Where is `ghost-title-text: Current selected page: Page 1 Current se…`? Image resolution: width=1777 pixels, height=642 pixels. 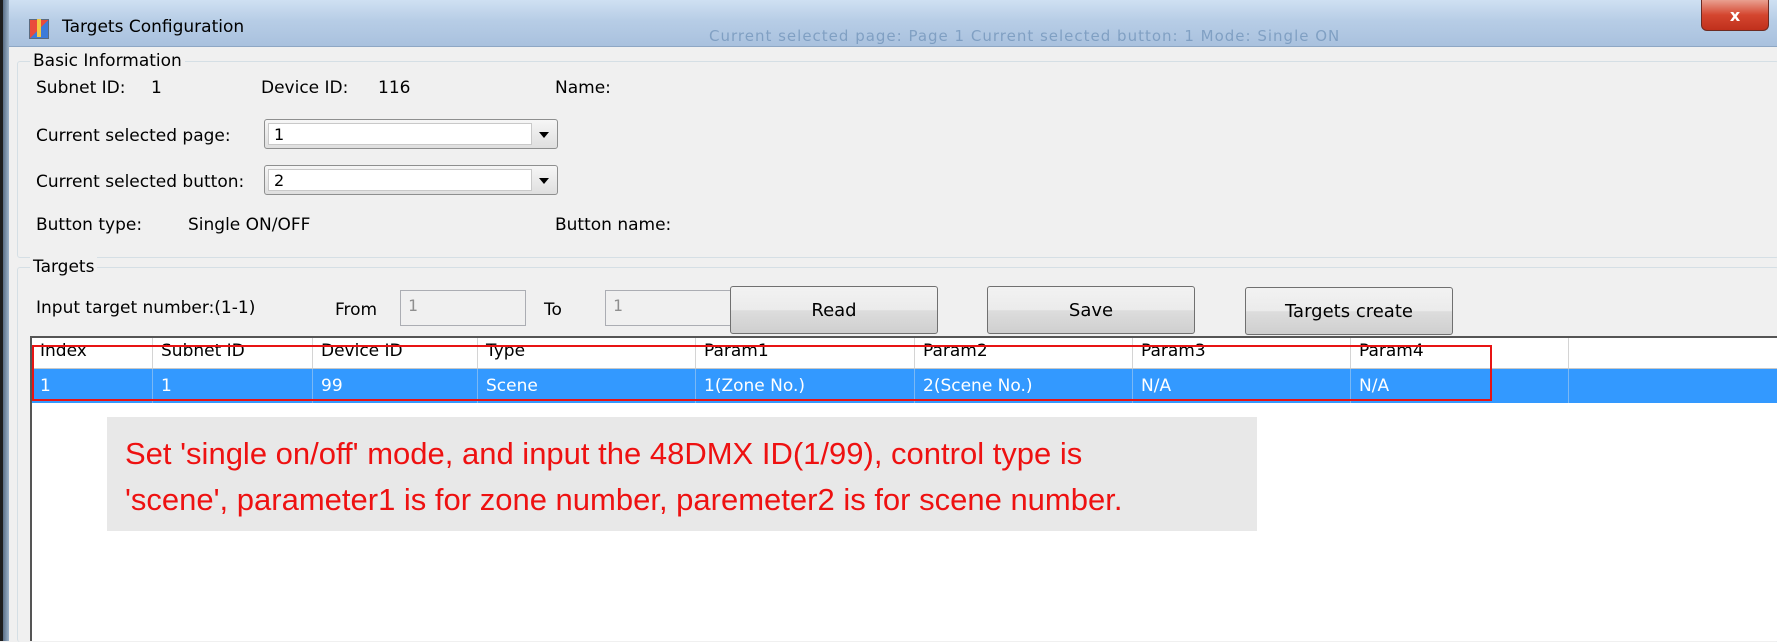
ghost-title-text: Current selected page: Page 1 Current se… is located at coordinates (1025, 36).